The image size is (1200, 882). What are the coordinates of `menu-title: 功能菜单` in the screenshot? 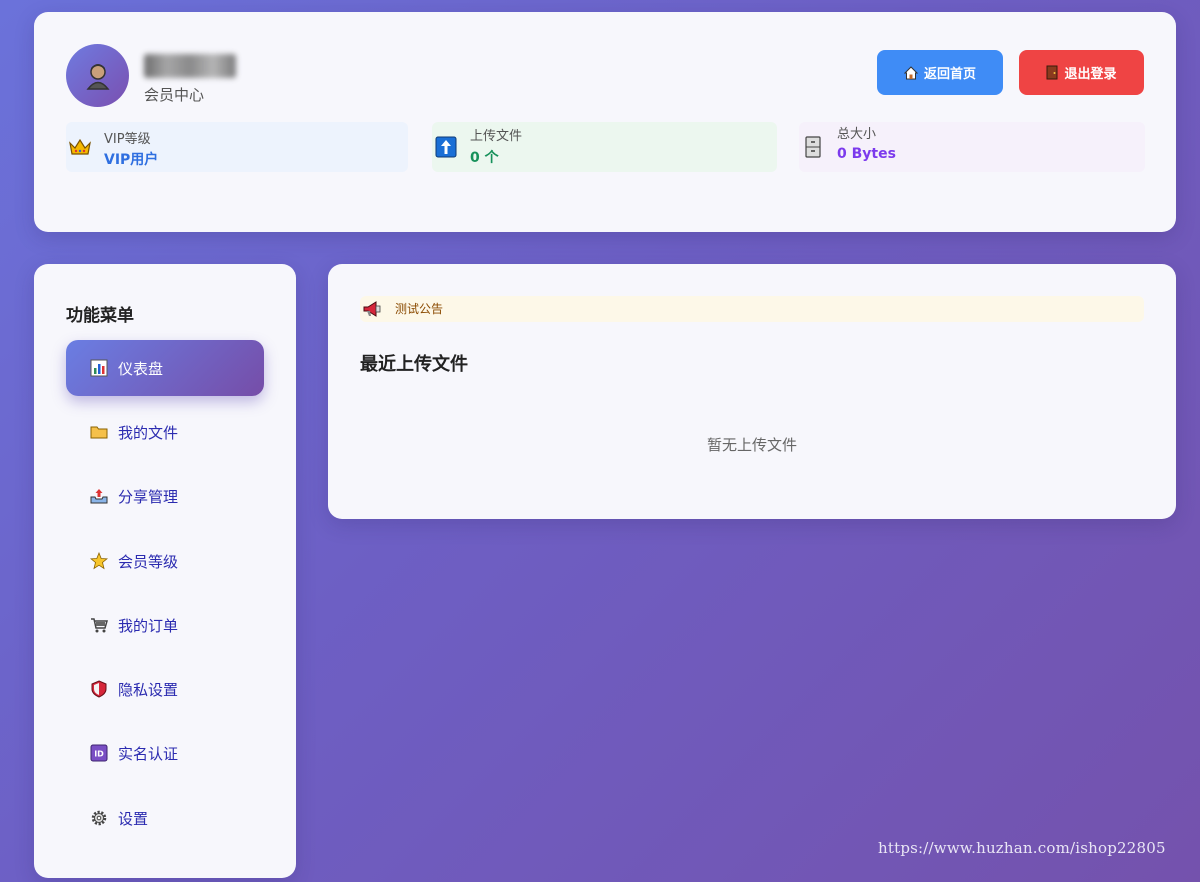 It's located at (100, 316).